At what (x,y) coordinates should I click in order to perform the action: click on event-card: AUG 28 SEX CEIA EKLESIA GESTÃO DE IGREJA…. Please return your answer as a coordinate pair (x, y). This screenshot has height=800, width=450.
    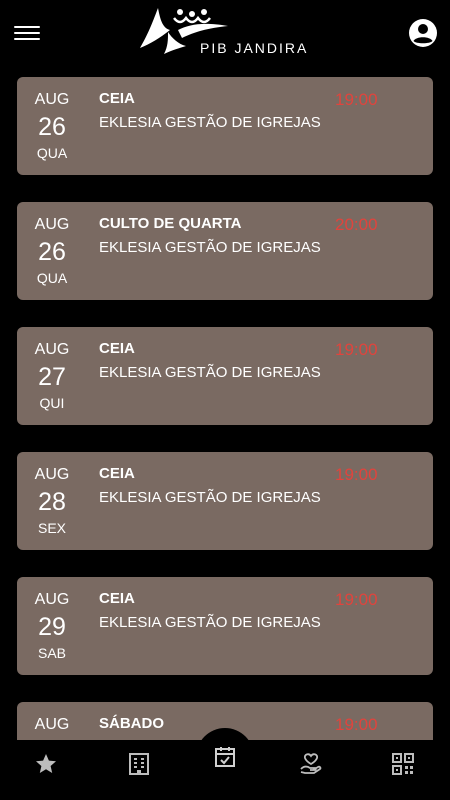
    Looking at the image, I should click on (225, 501).